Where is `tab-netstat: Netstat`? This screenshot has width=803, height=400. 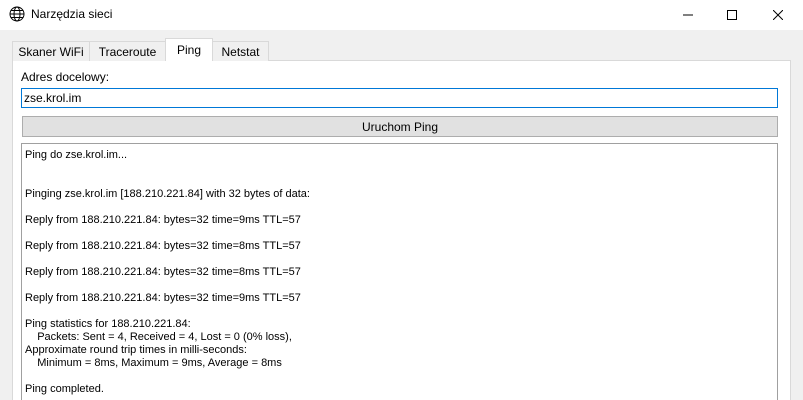 tab-netstat: Netstat is located at coordinates (240, 51).